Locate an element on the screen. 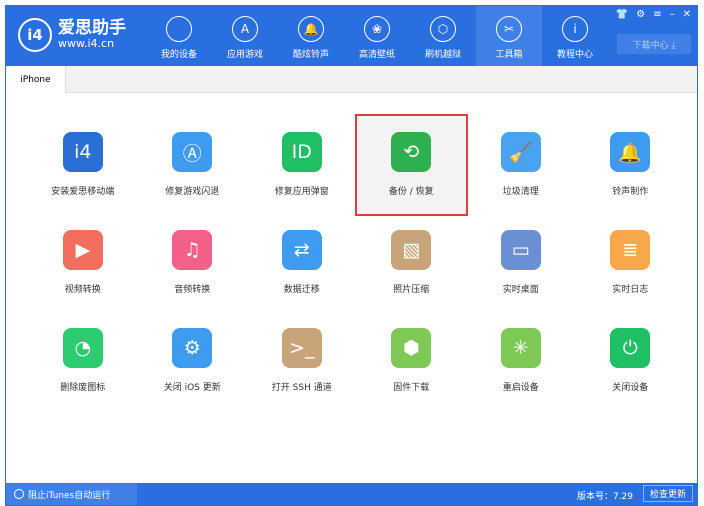 This screenshot has width=704, height=506. tool-icon: 🧹 is located at coordinates (520, 152).